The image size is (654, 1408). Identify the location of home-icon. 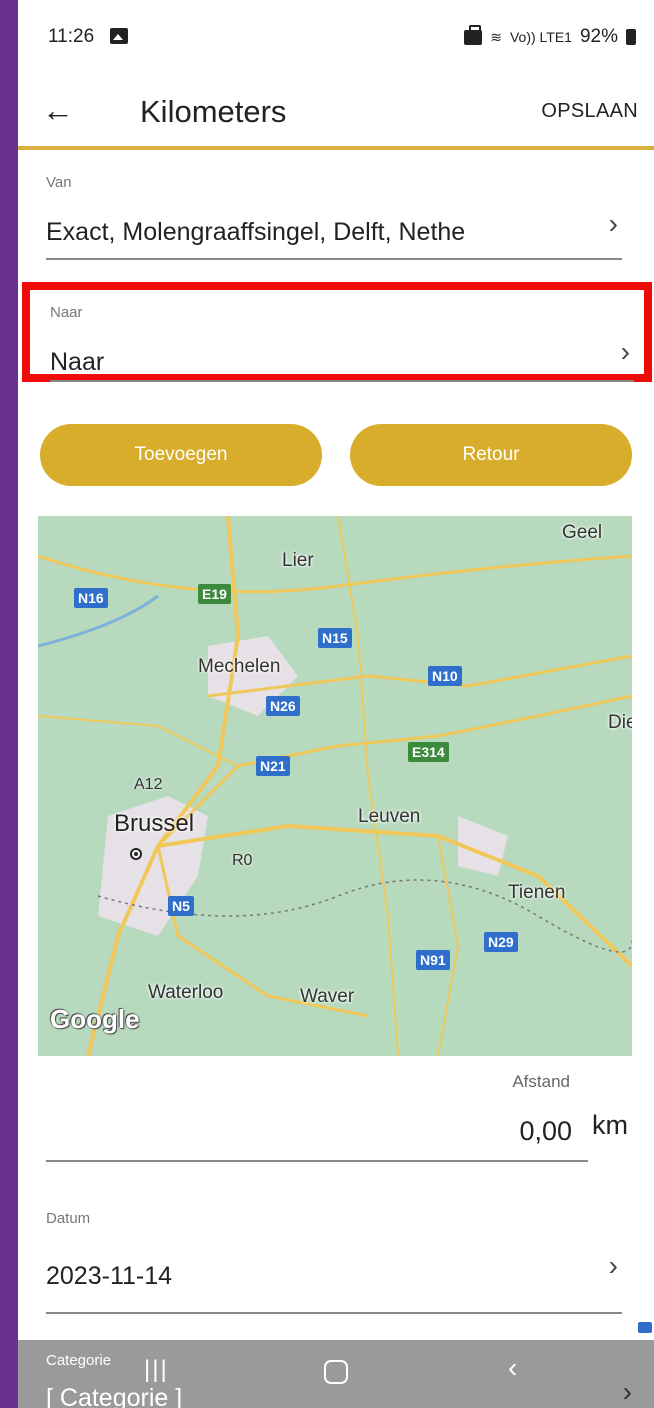
(336, 1372).